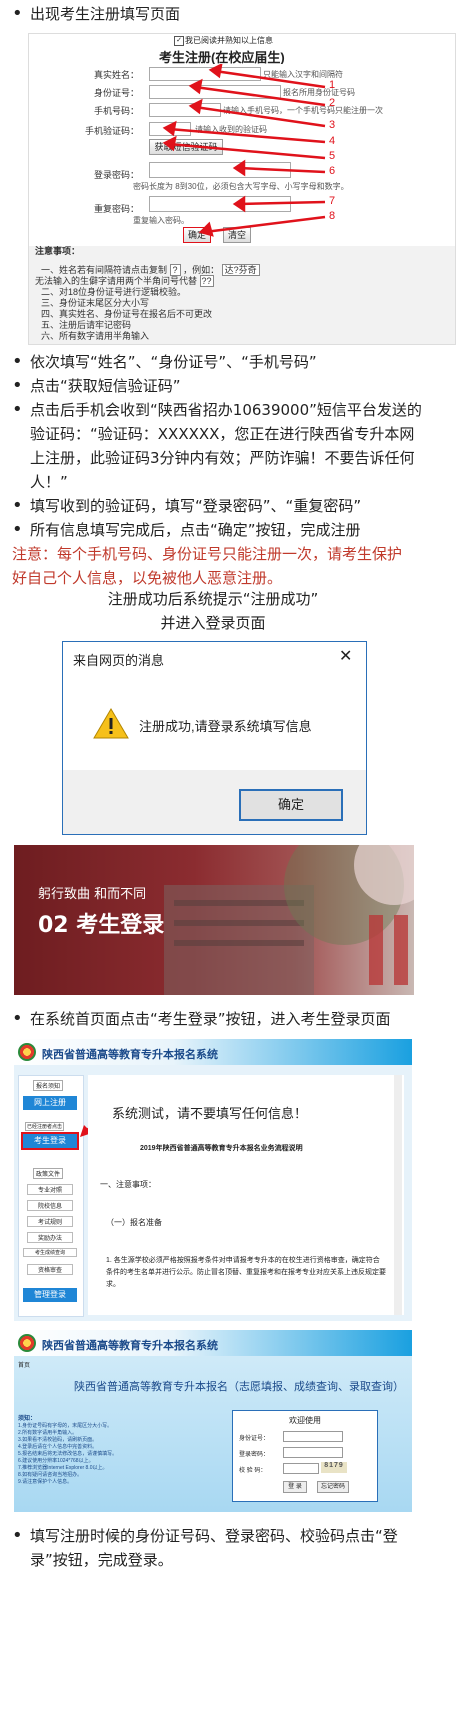  I want to click on side-tag-policy: 政策文件, so click(48, 1173).